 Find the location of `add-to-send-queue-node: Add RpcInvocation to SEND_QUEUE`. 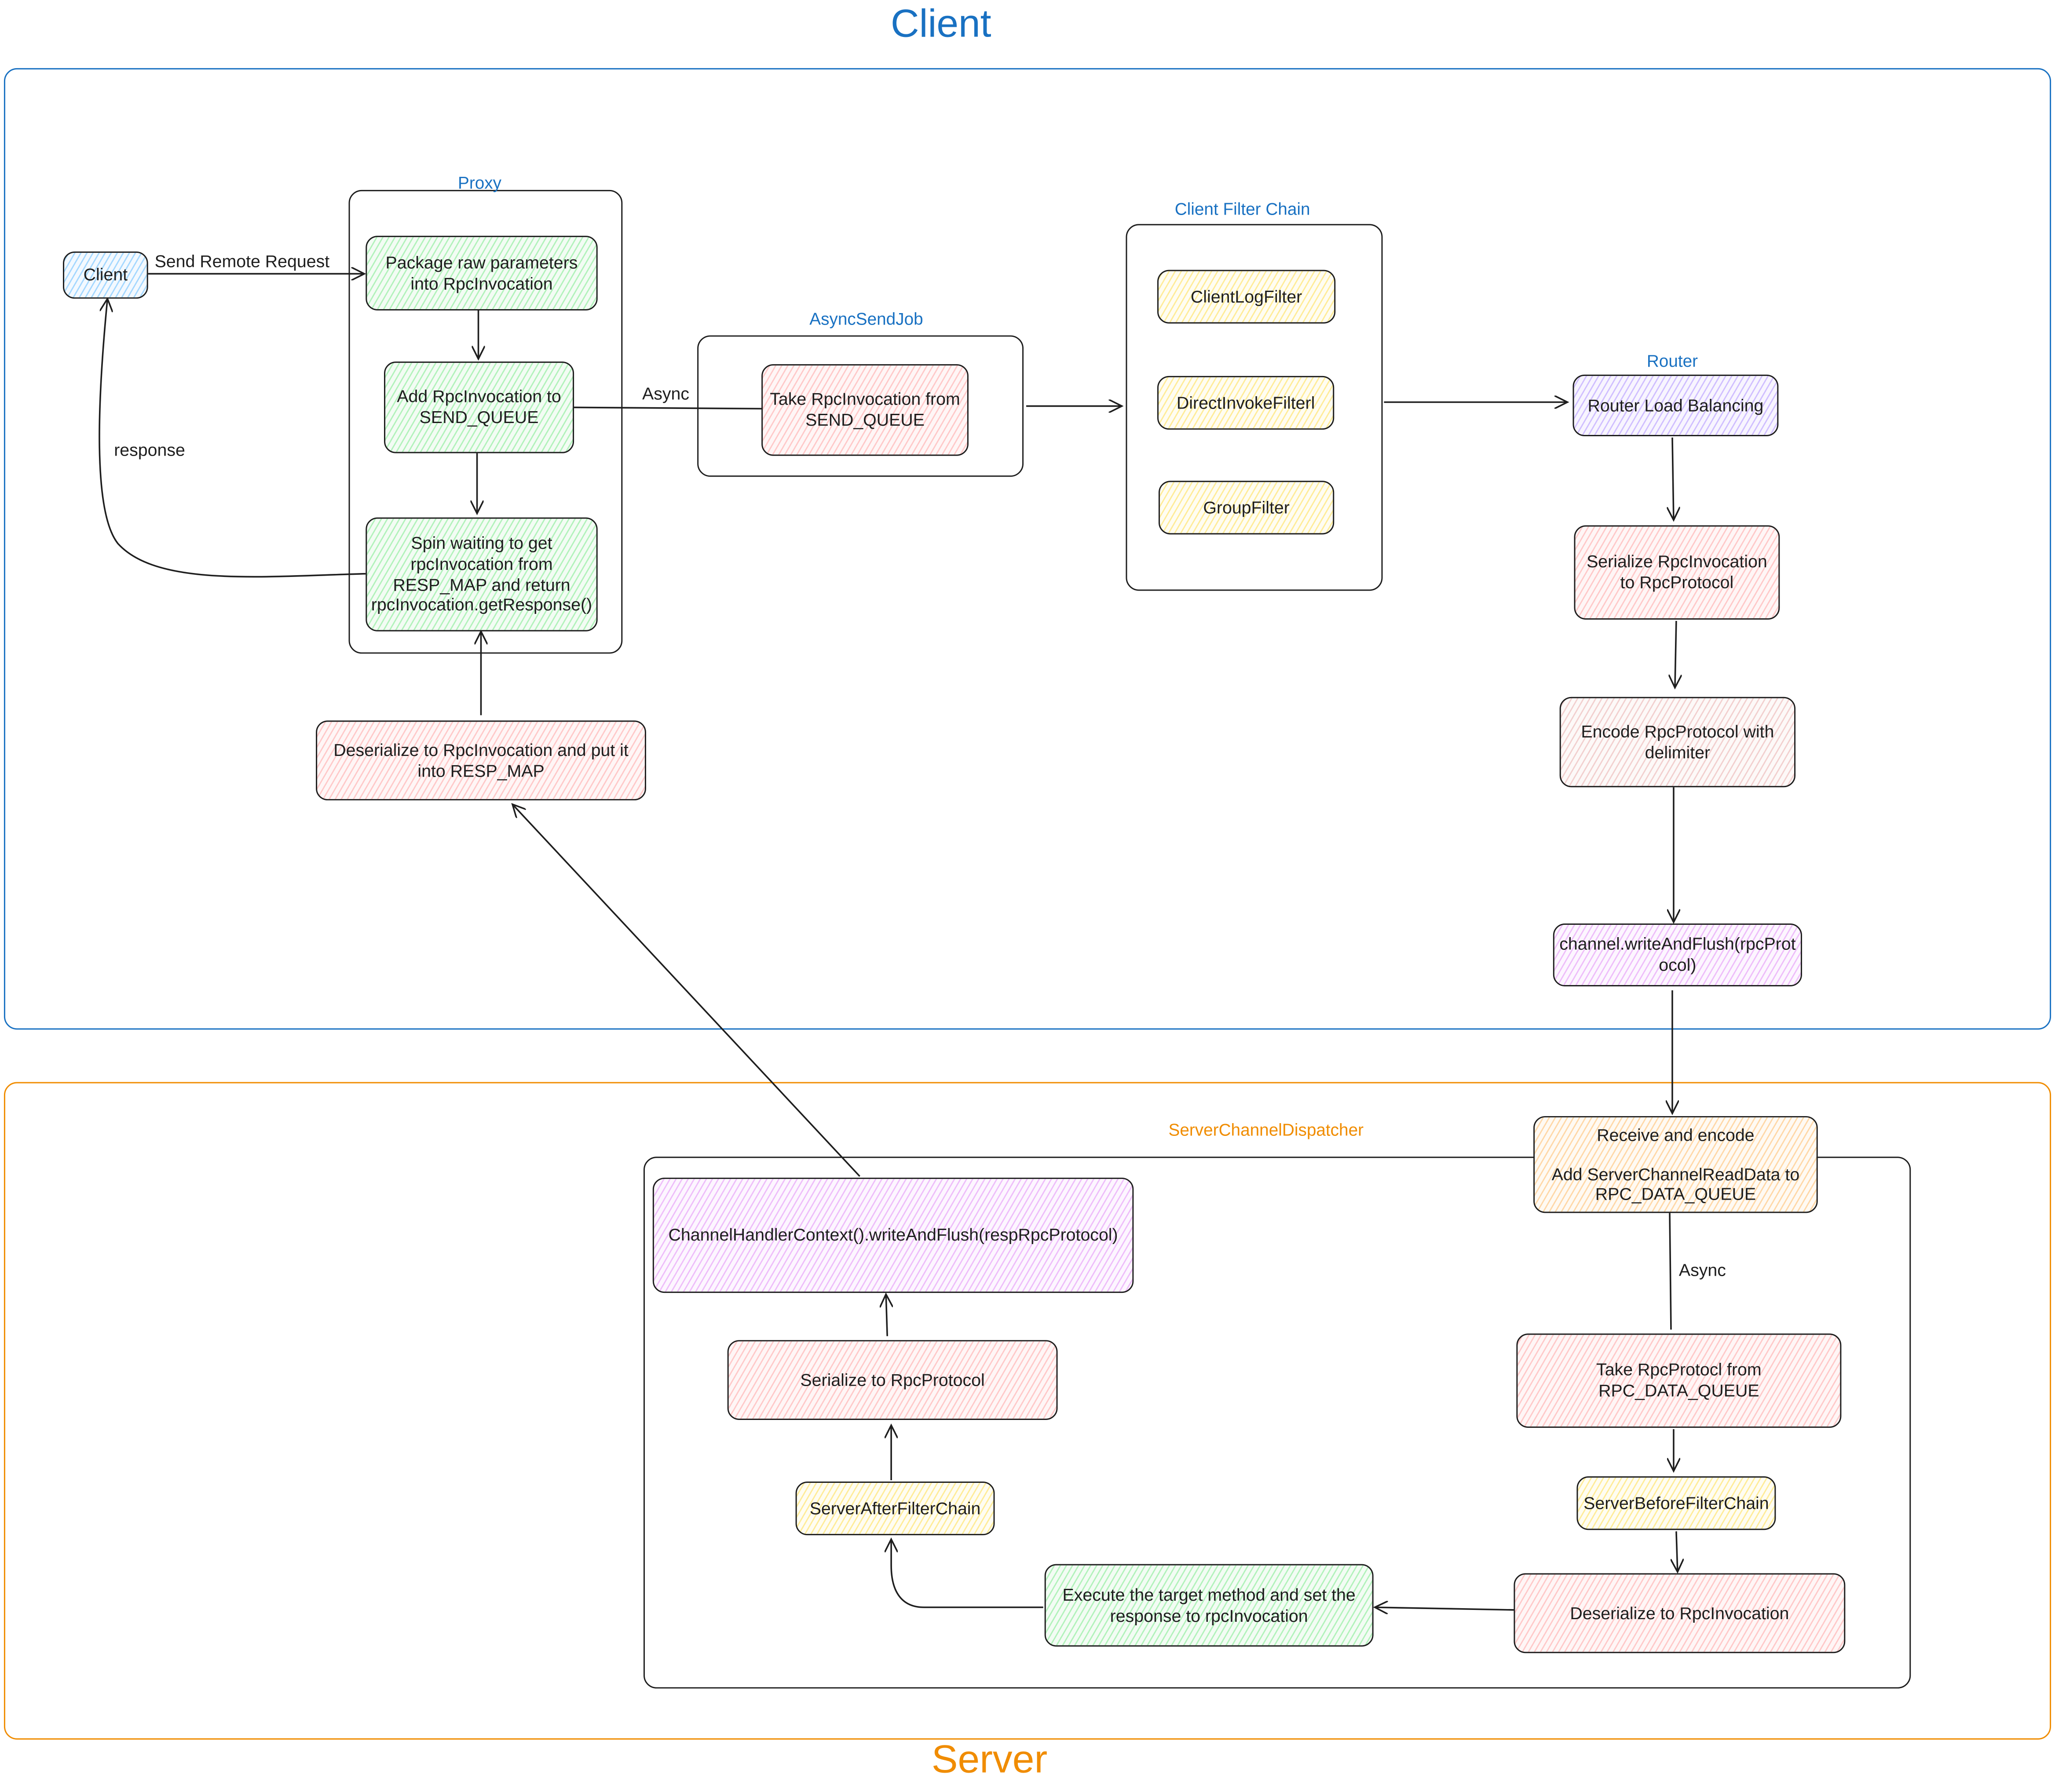

add-to-send-queue-node: Add RpcInvocation to SEND_QUEUE is located at coordinates (479, 407).